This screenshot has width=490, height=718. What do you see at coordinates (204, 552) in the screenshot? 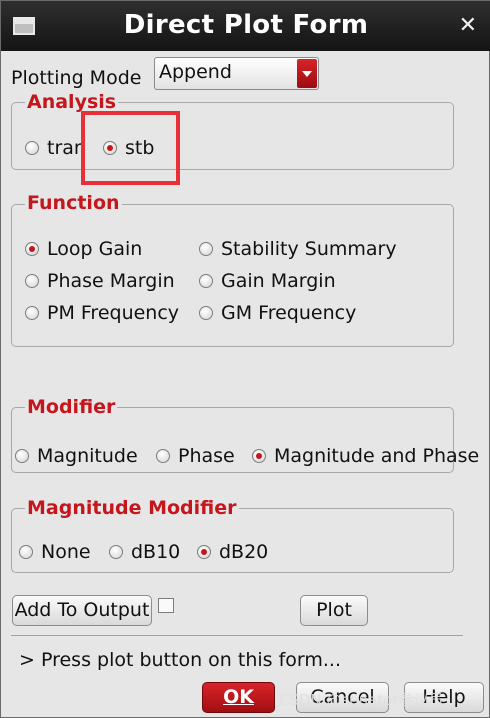
I see `radio-db20` at bounding box center [204, 552].